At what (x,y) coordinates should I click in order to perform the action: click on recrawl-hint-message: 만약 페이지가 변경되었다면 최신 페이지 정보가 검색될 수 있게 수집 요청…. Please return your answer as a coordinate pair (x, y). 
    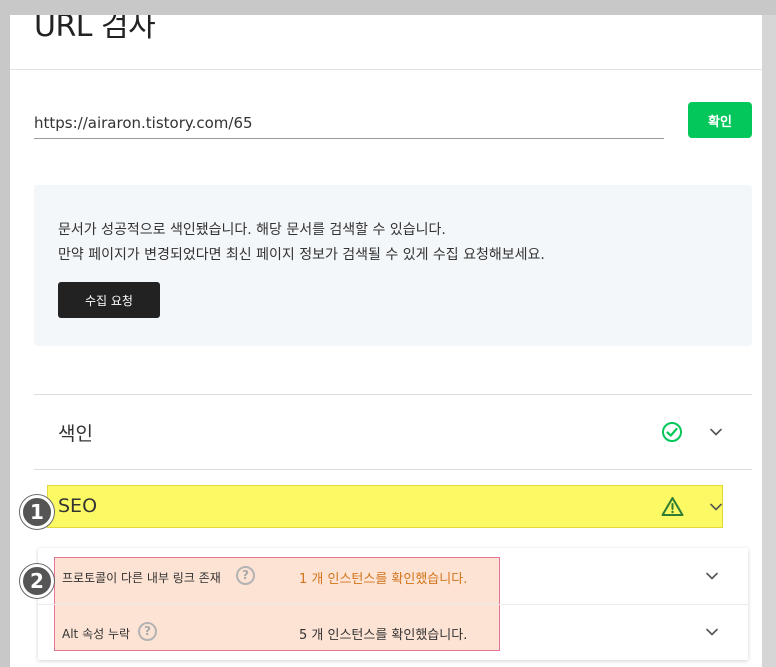
    Looking at the image, I should click on (301, 255).